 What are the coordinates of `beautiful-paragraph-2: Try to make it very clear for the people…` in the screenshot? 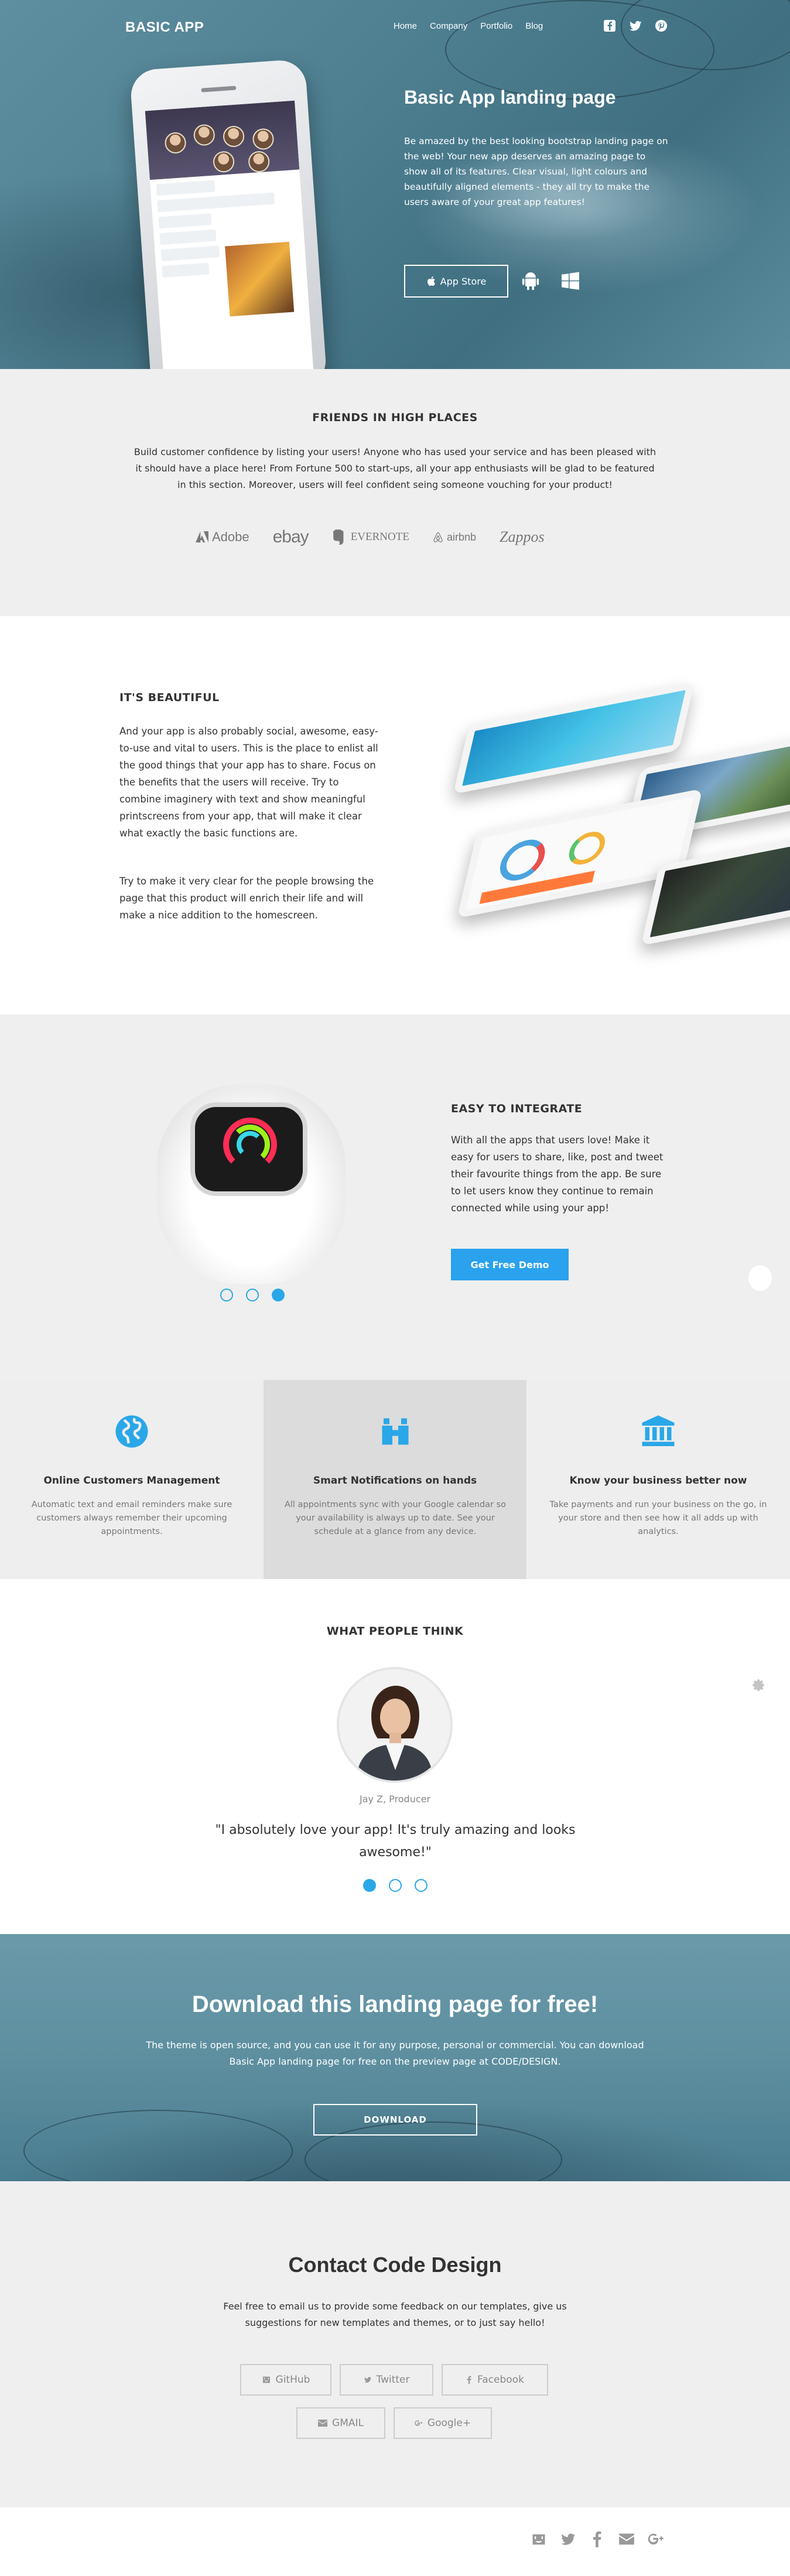 It's located at (246, 899).